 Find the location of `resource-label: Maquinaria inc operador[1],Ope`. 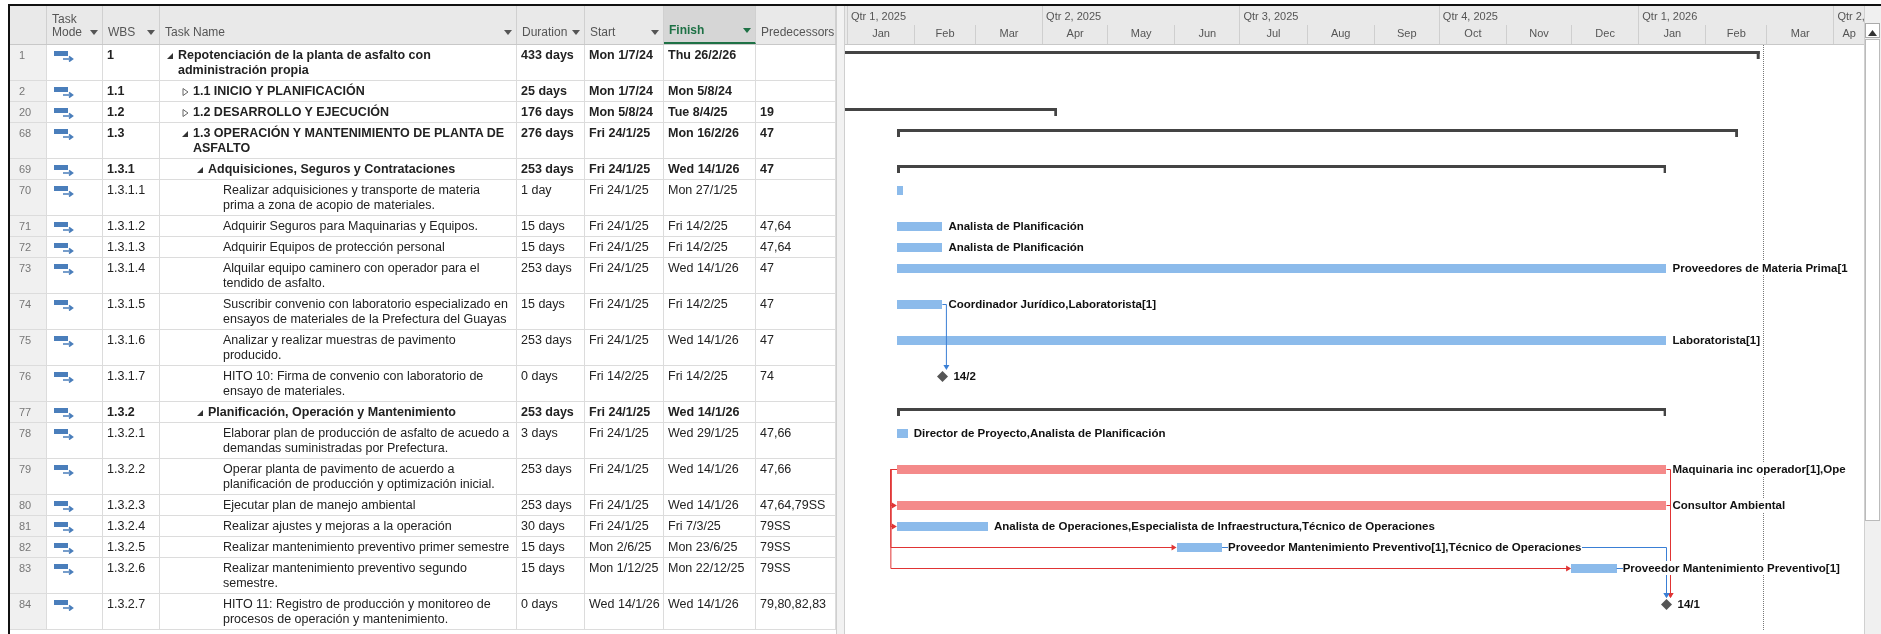

resource-label: Maquinaria inc operador[1],Ope is located at coordinates (1759, 469).